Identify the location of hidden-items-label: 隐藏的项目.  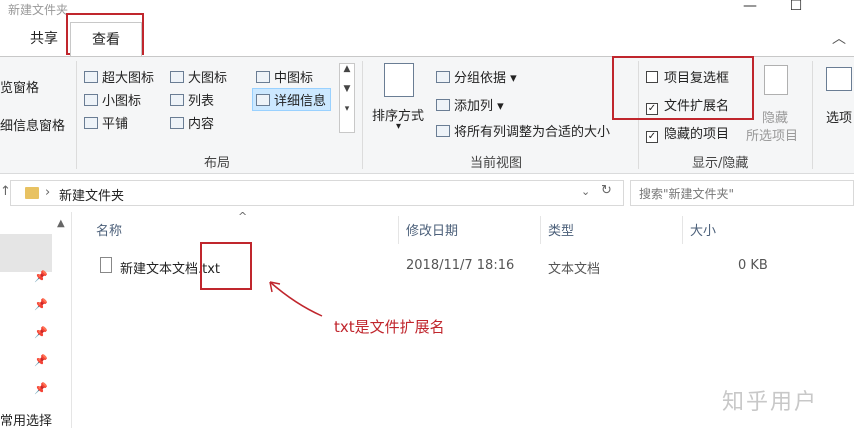
(697, 134).